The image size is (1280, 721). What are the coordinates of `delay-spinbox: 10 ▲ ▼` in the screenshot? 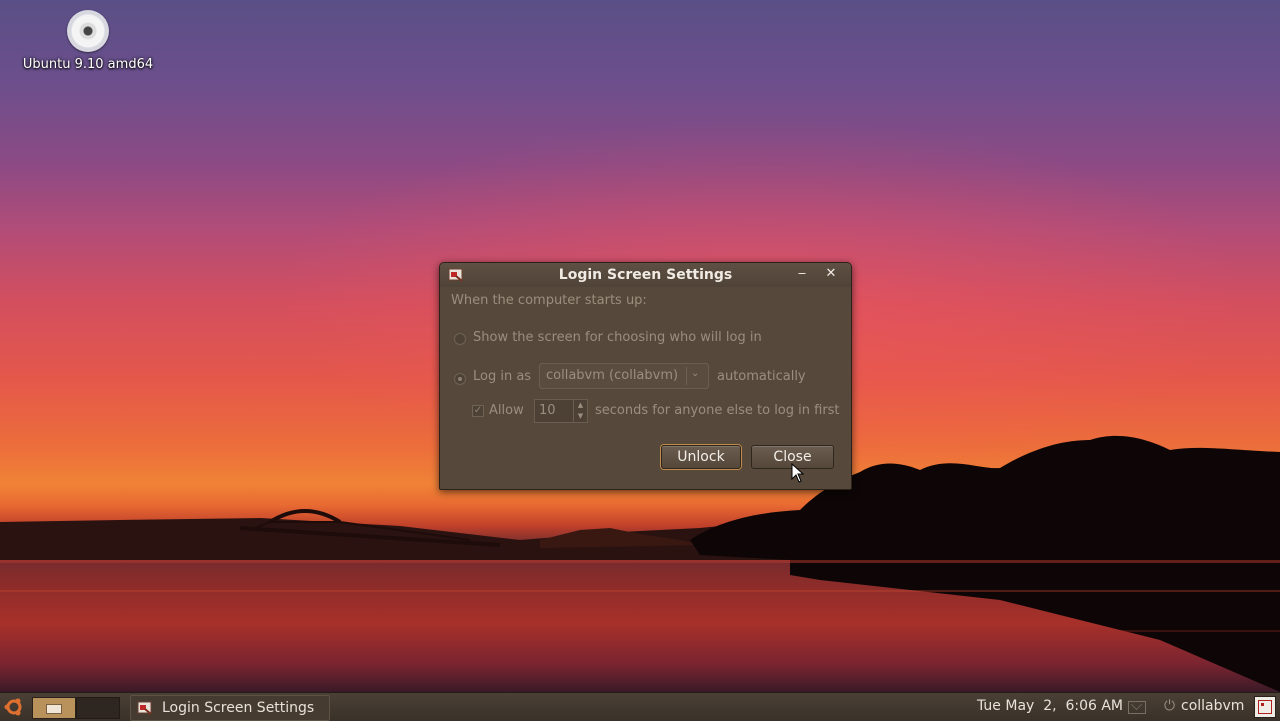 It's located at (561, 411).